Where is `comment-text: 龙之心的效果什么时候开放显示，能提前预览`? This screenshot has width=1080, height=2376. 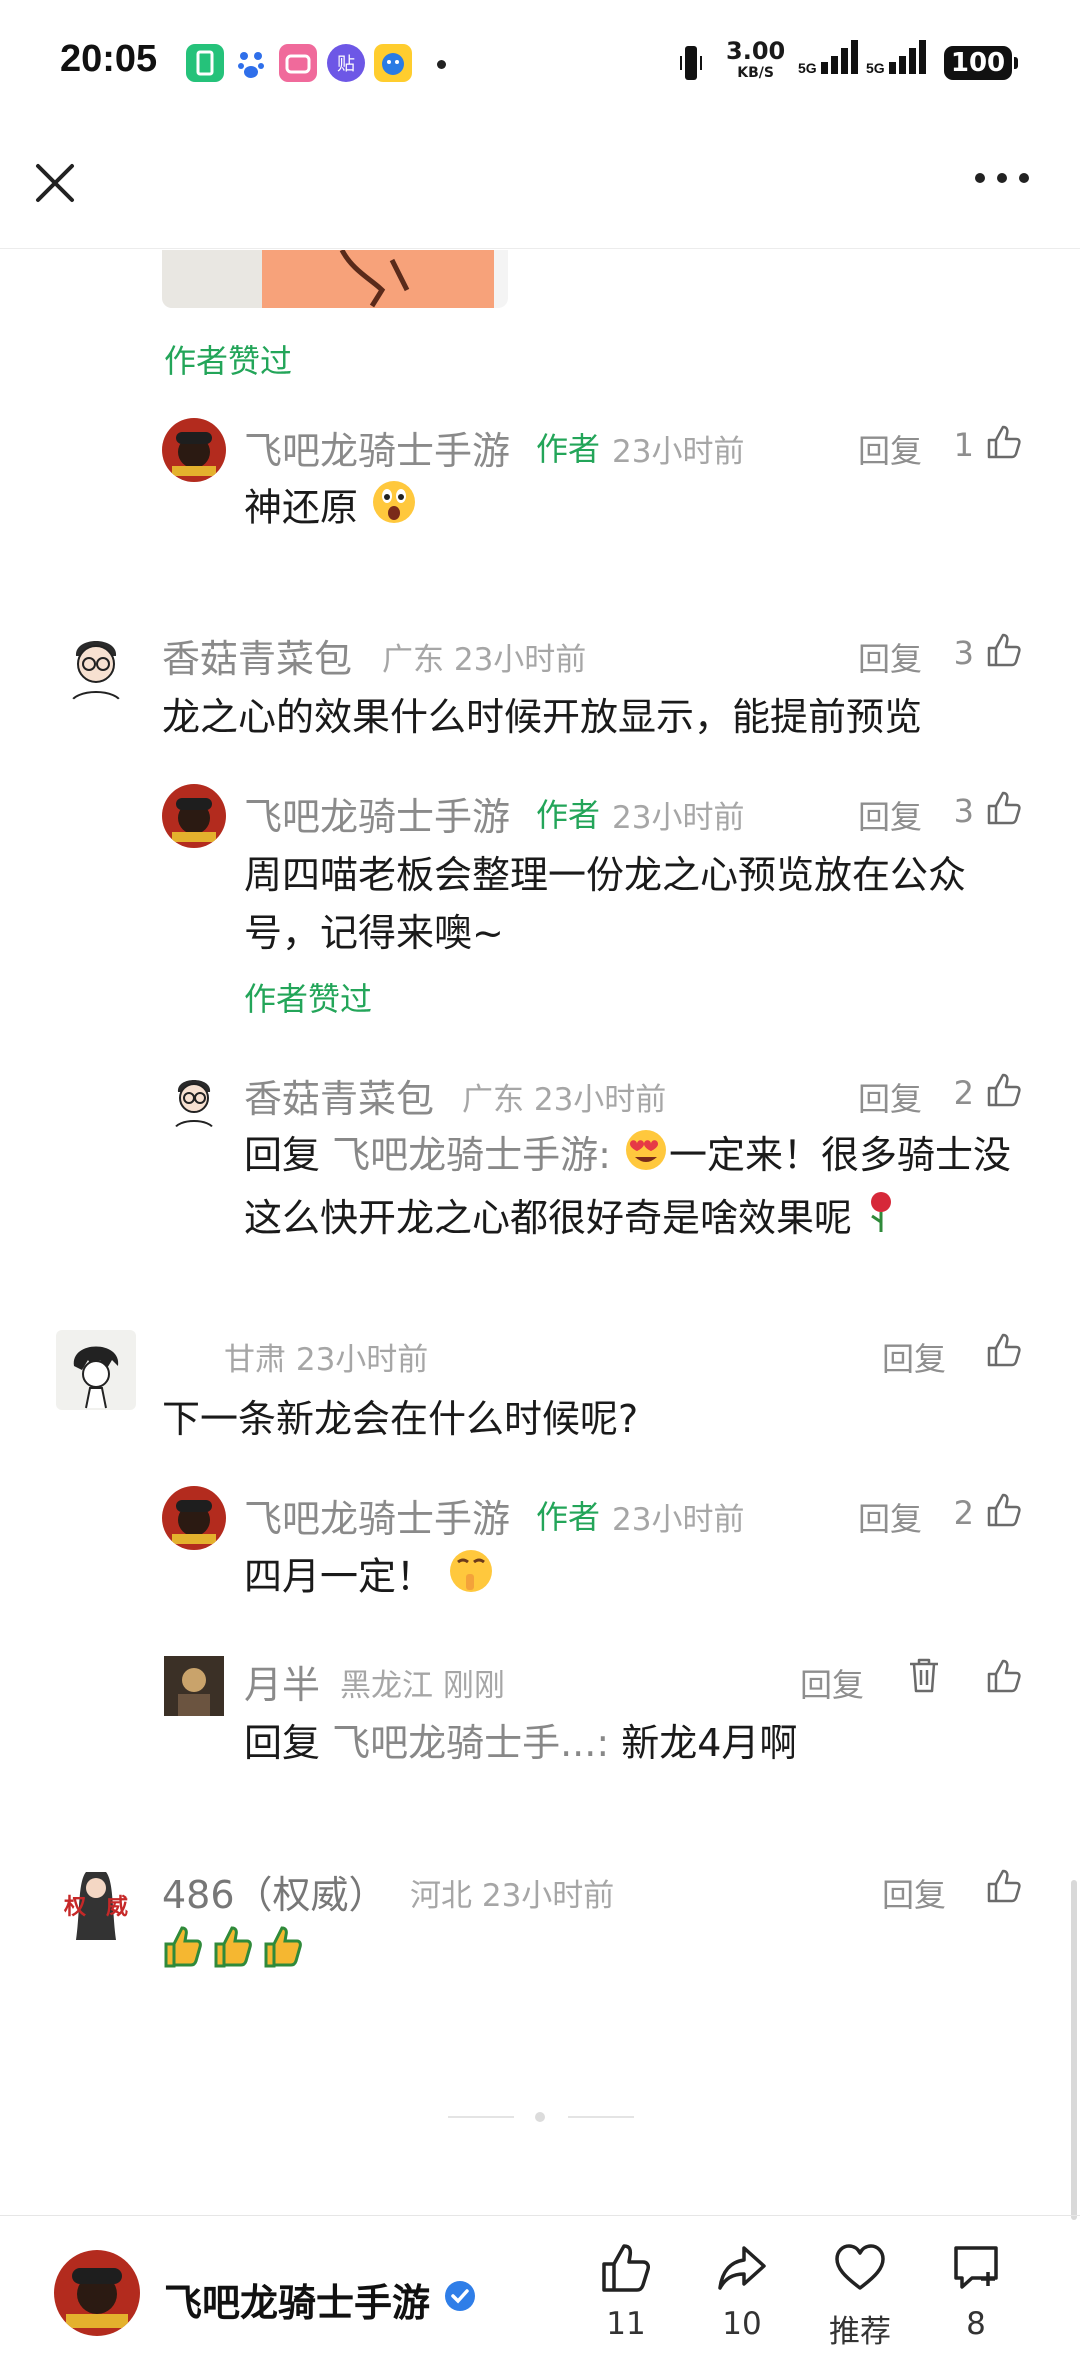
comment-text: 龙之心的效果什么时候开放显示，能提前预览 is located at coordinates (542, 717).